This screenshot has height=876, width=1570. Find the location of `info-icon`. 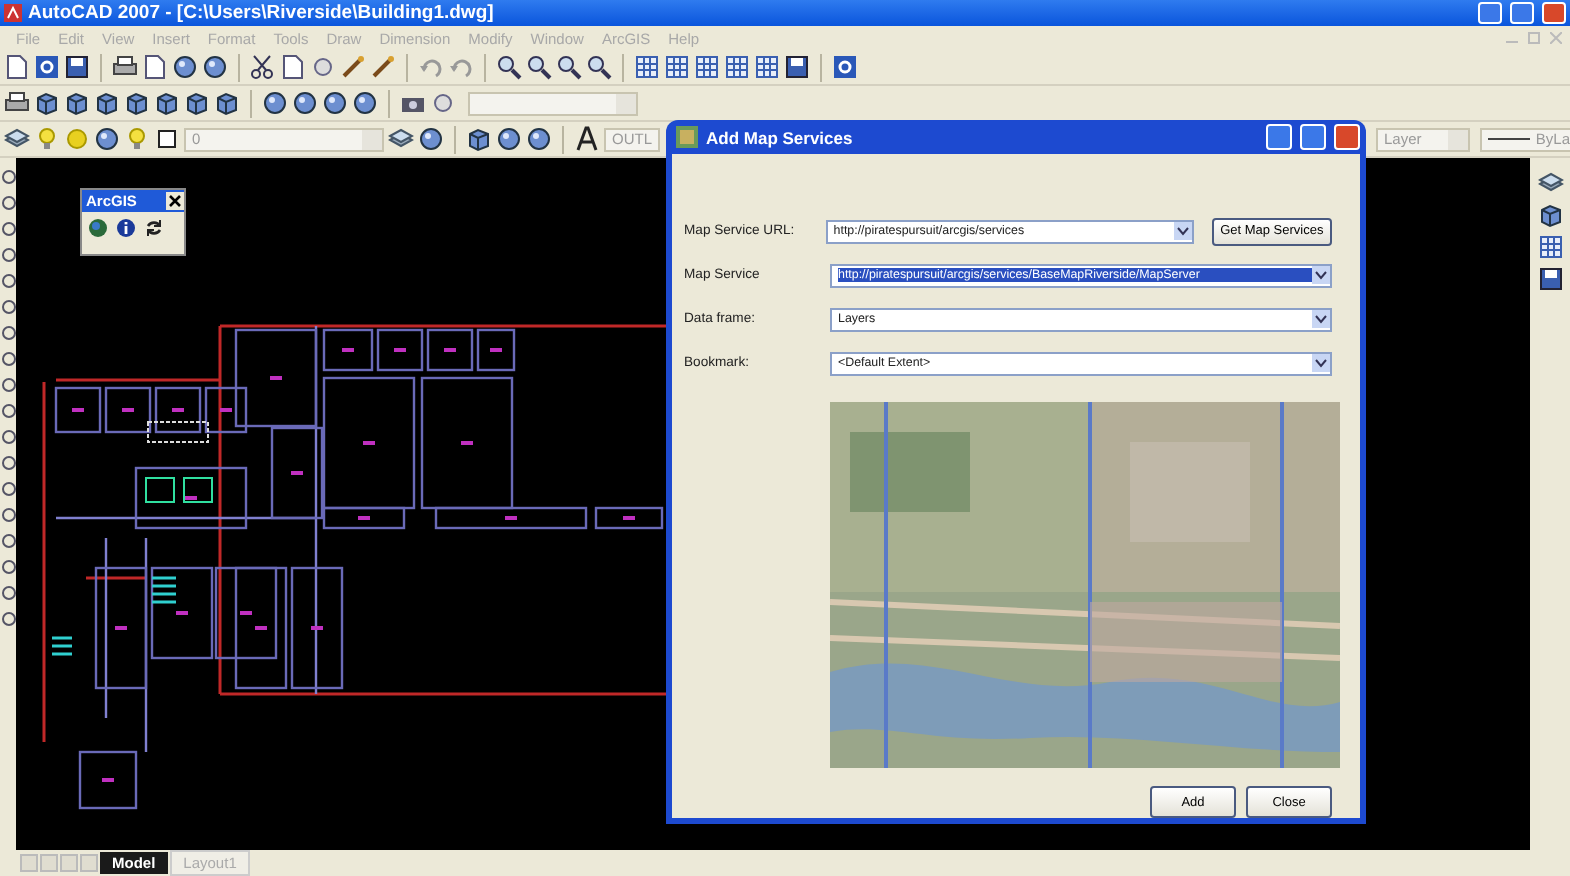

info-icon is located at coordinates (126, 228).